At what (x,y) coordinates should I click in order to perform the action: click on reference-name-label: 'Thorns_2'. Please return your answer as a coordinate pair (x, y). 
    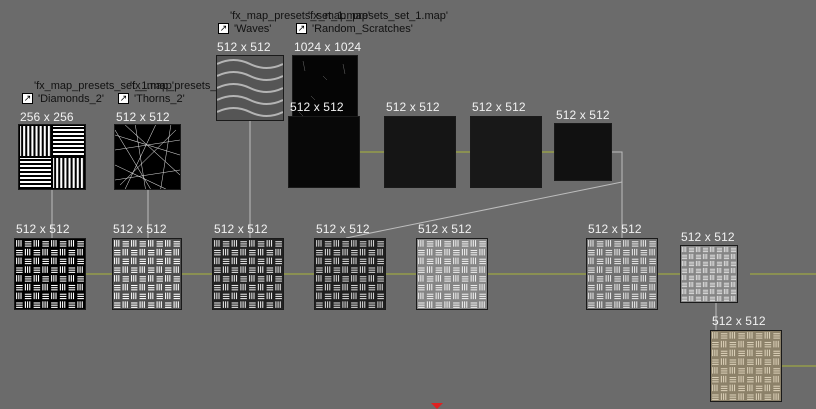
    Looking at the image, I should click on (159, 99).